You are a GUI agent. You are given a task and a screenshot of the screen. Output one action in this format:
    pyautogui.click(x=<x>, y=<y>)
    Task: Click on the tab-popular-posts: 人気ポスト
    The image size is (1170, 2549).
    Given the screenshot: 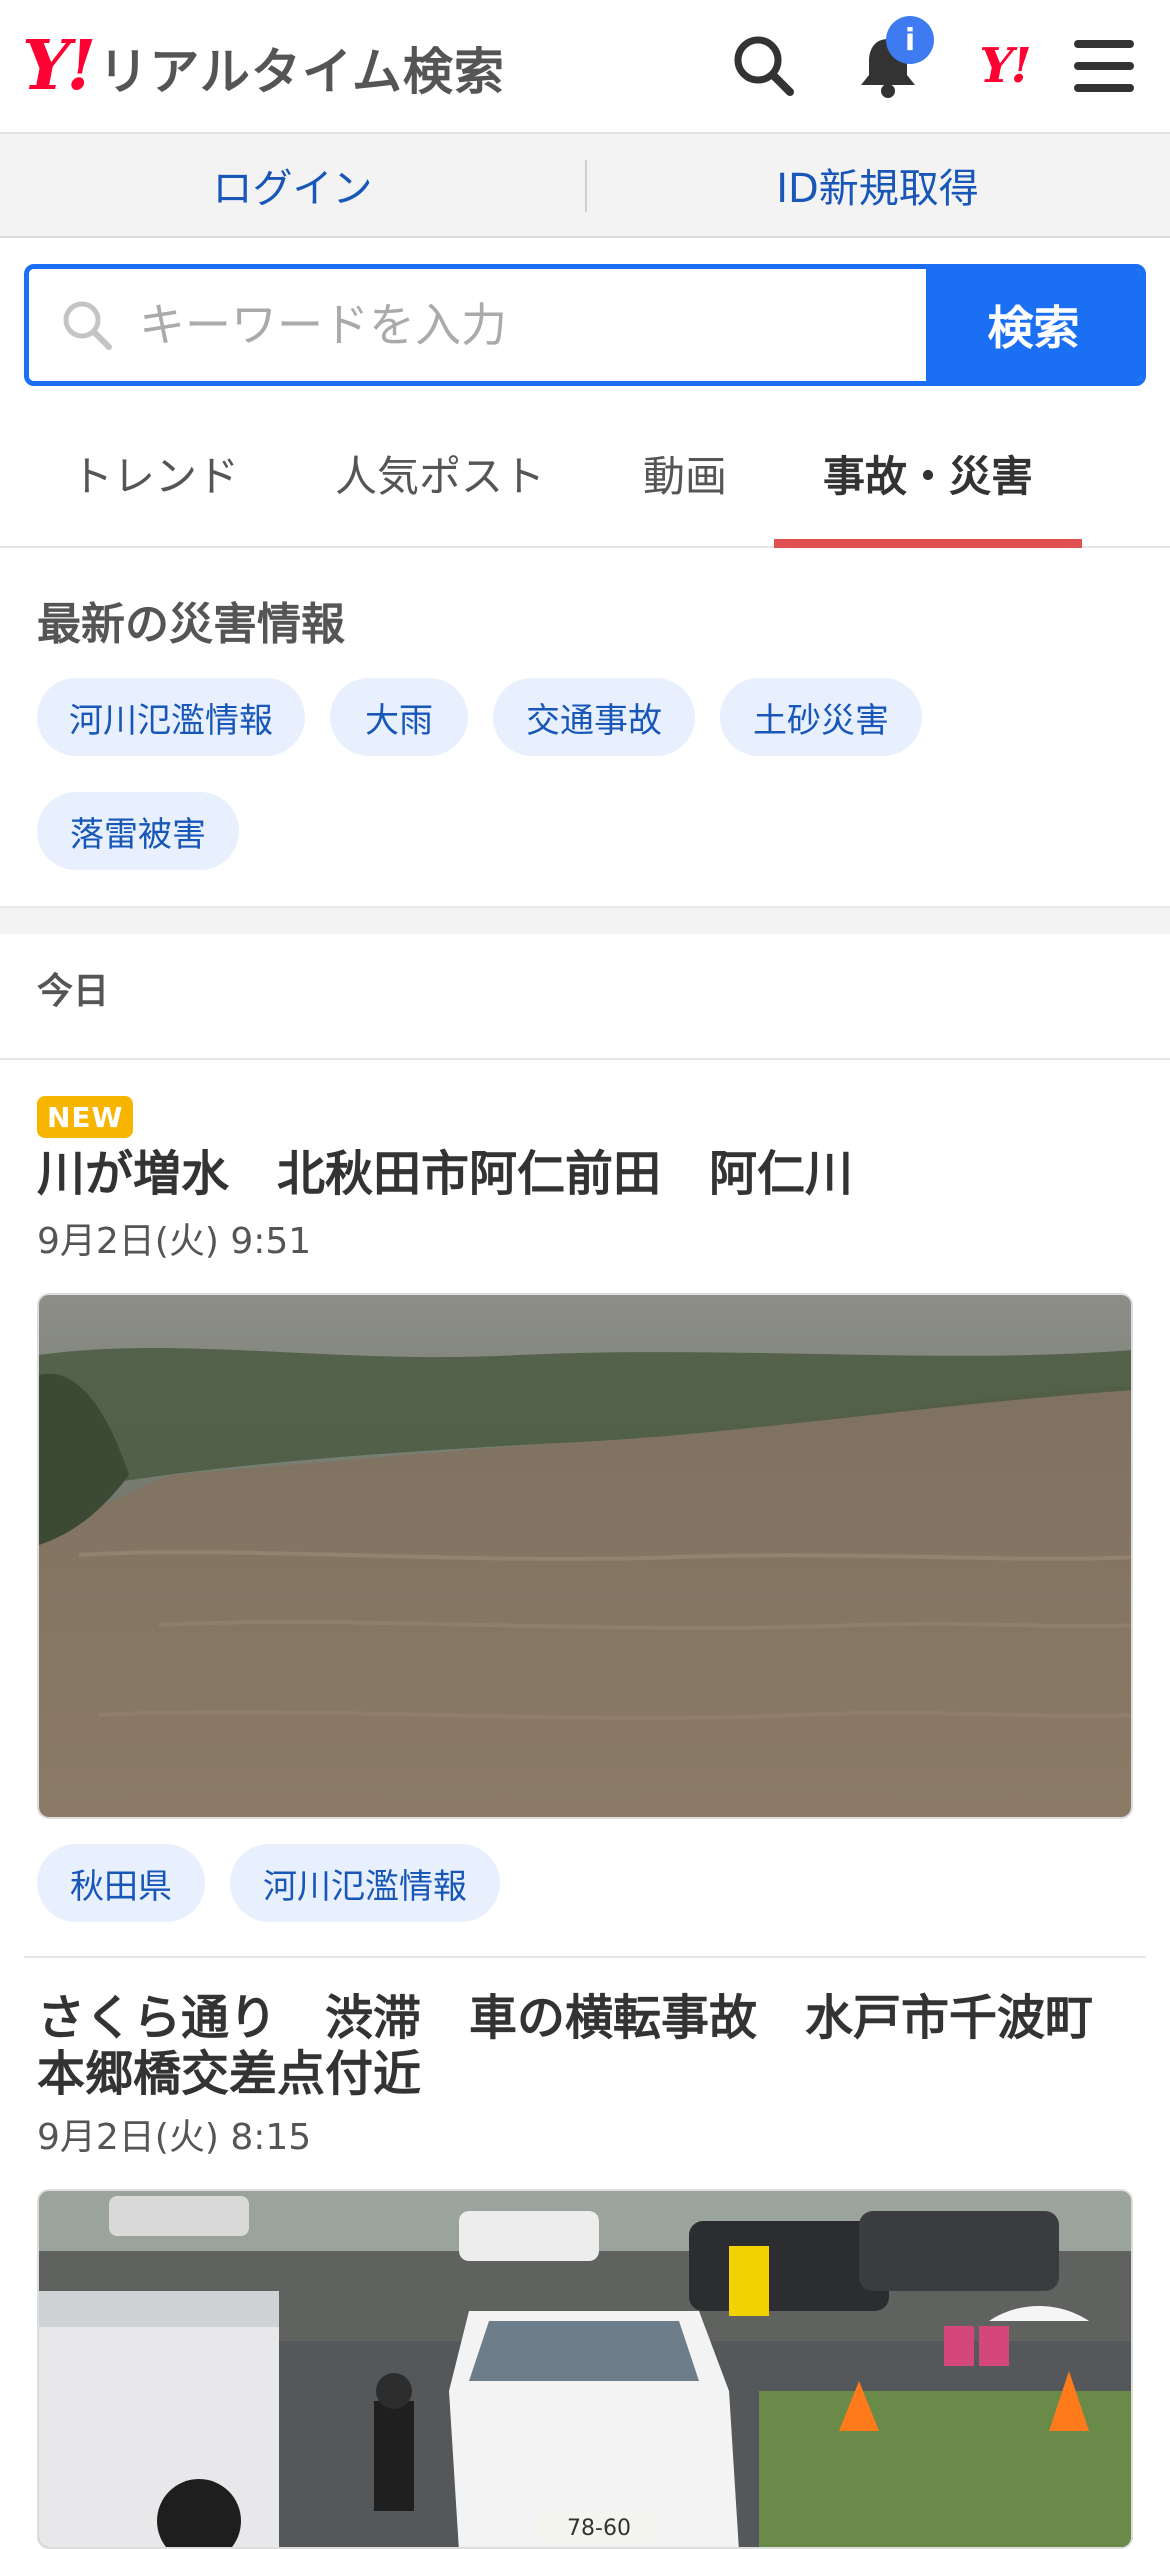 What is the action you would take?
    pyautogui.click(x=440, y=473)
    